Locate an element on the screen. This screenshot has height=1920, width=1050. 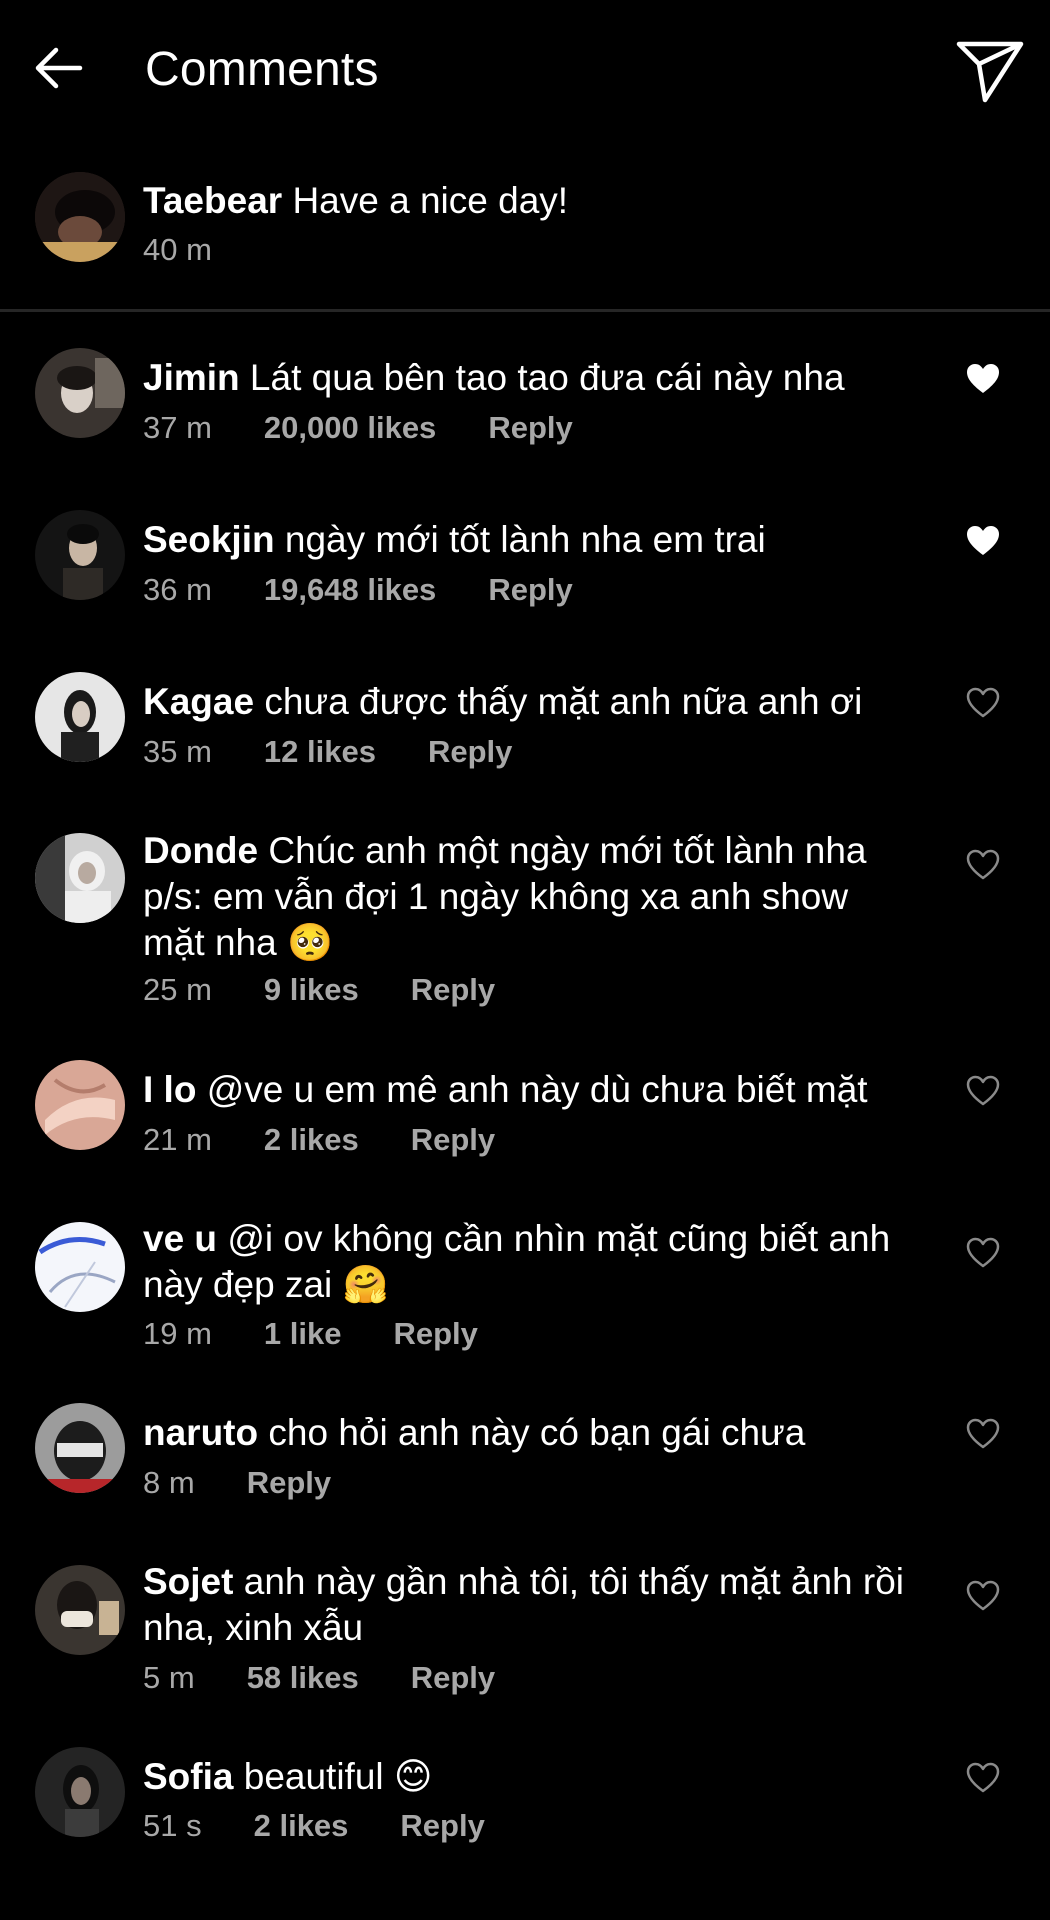
comment-meta: 21 m 2 likes Reply is located at coordinates (319, 1140).